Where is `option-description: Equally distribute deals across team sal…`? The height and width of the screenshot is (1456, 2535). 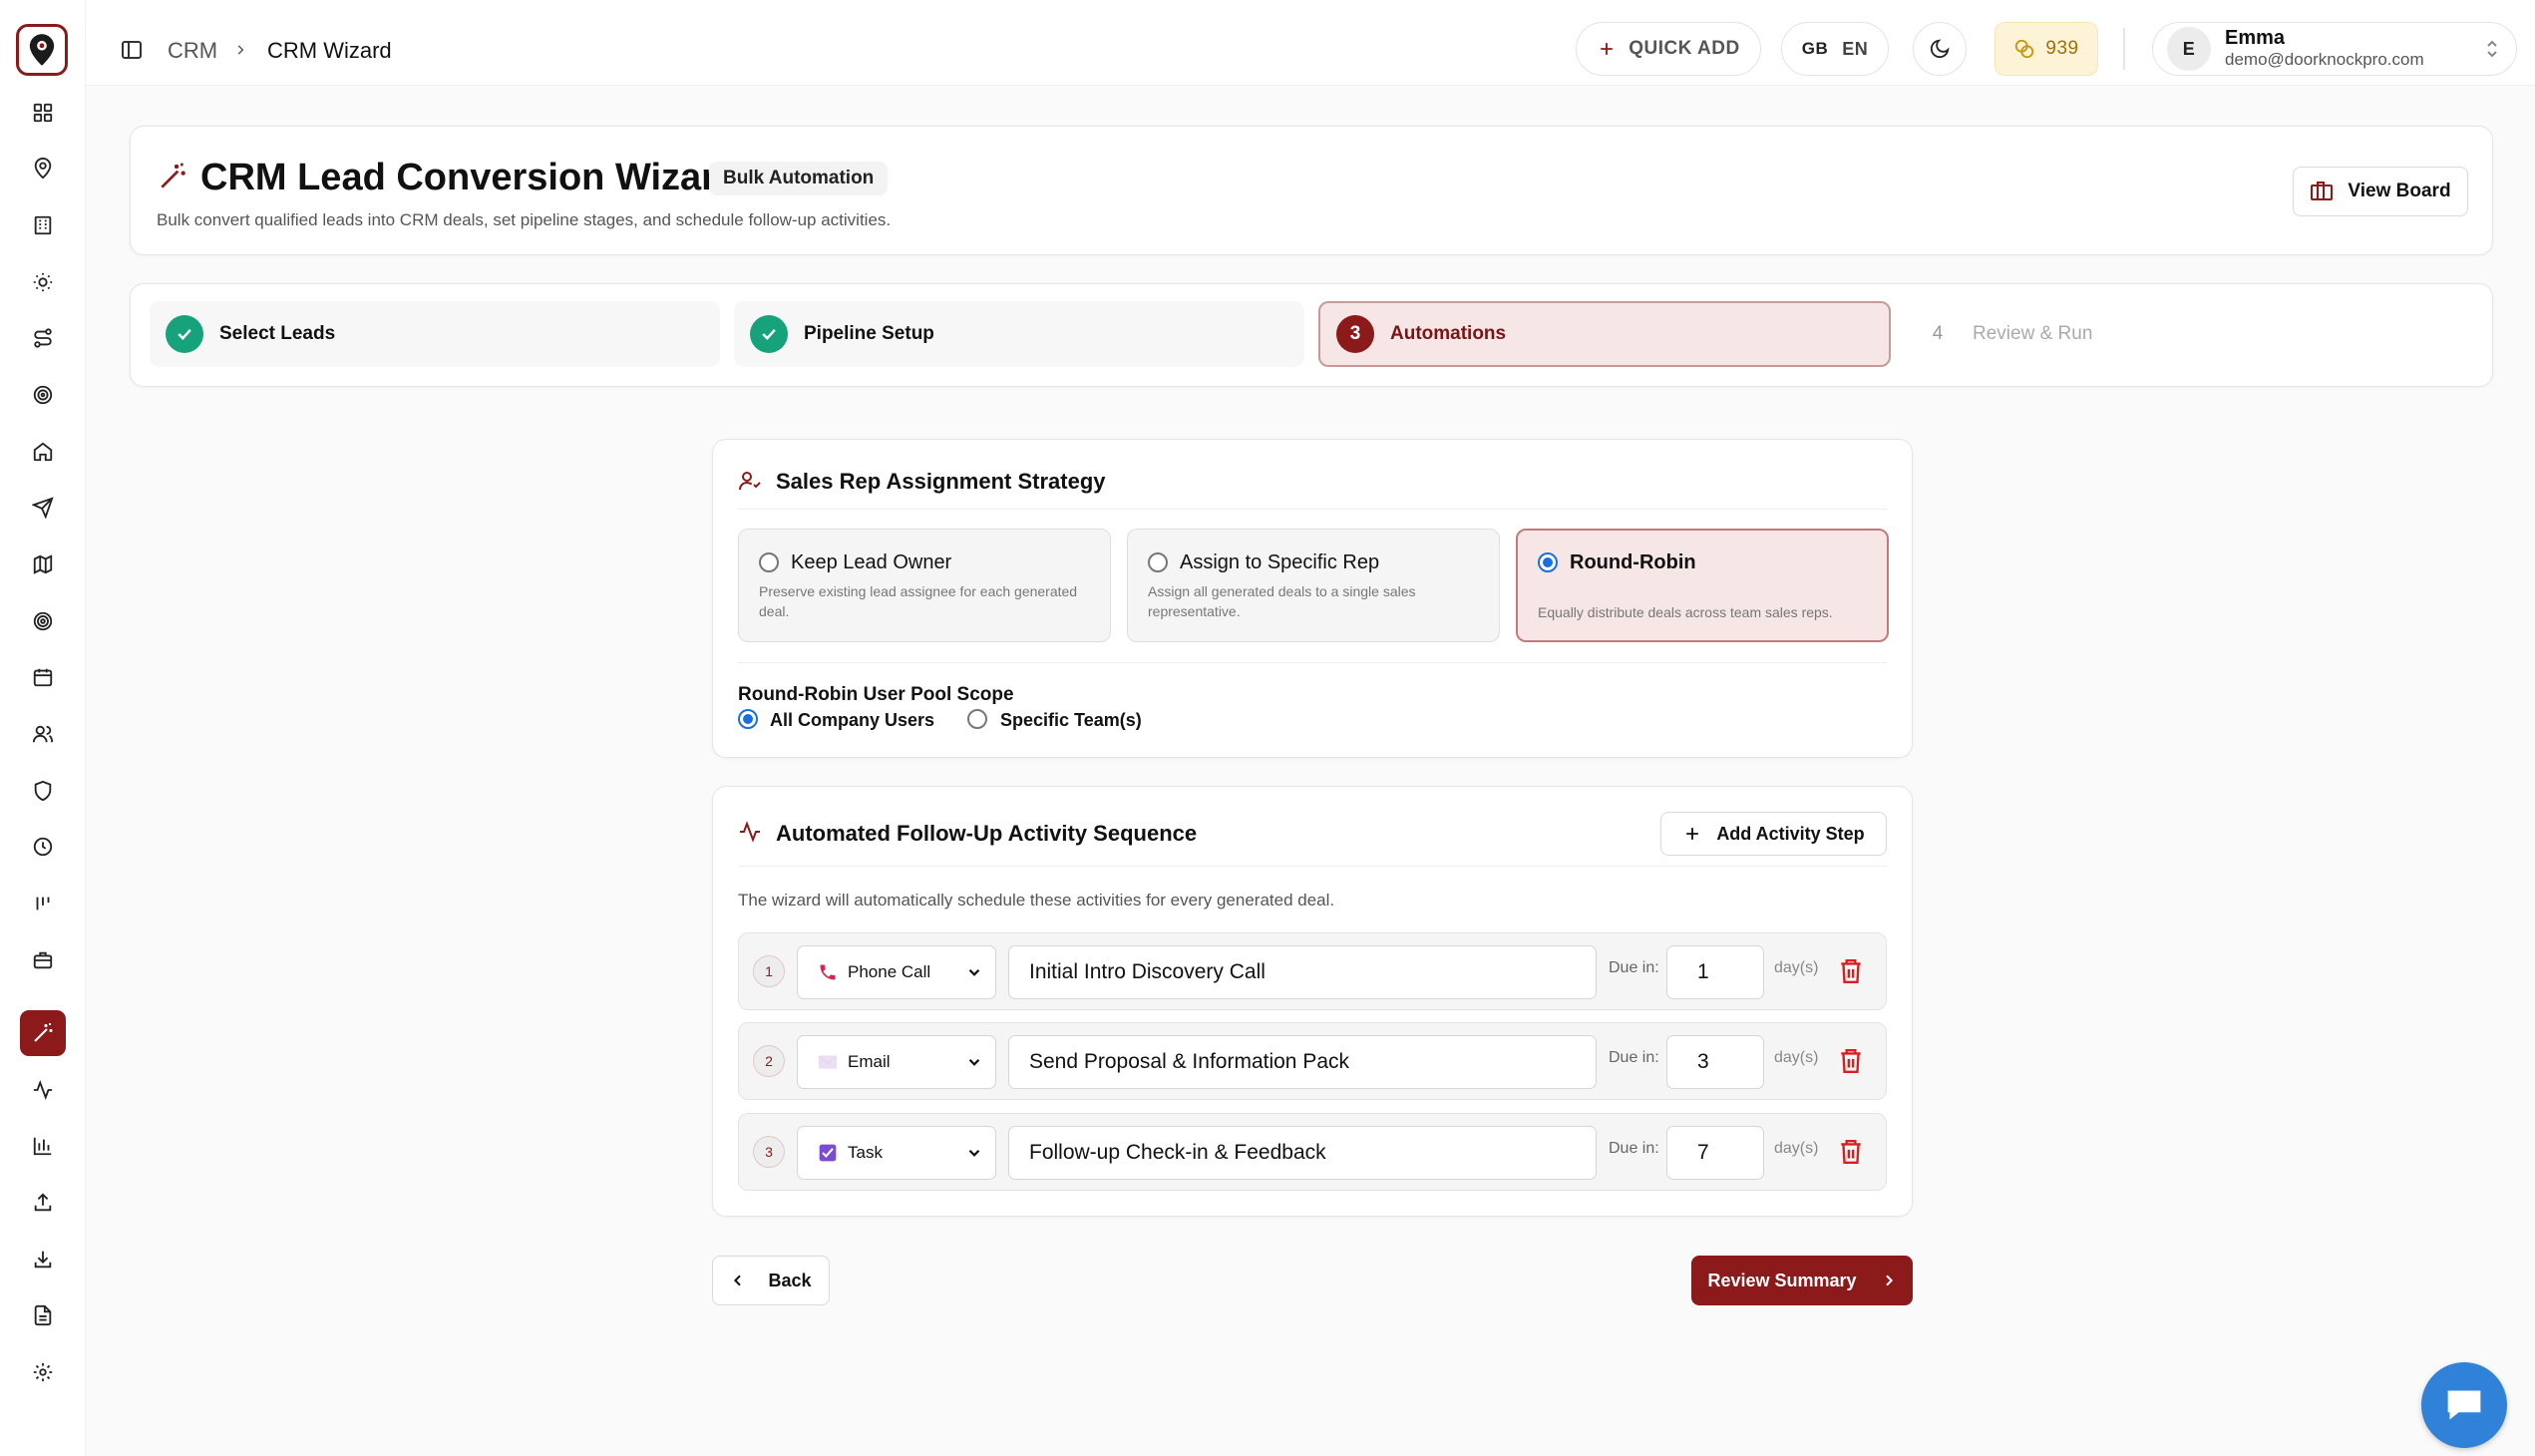
option-description: Equally distribute deals across team sal… is located at coordinates (1685, 612).